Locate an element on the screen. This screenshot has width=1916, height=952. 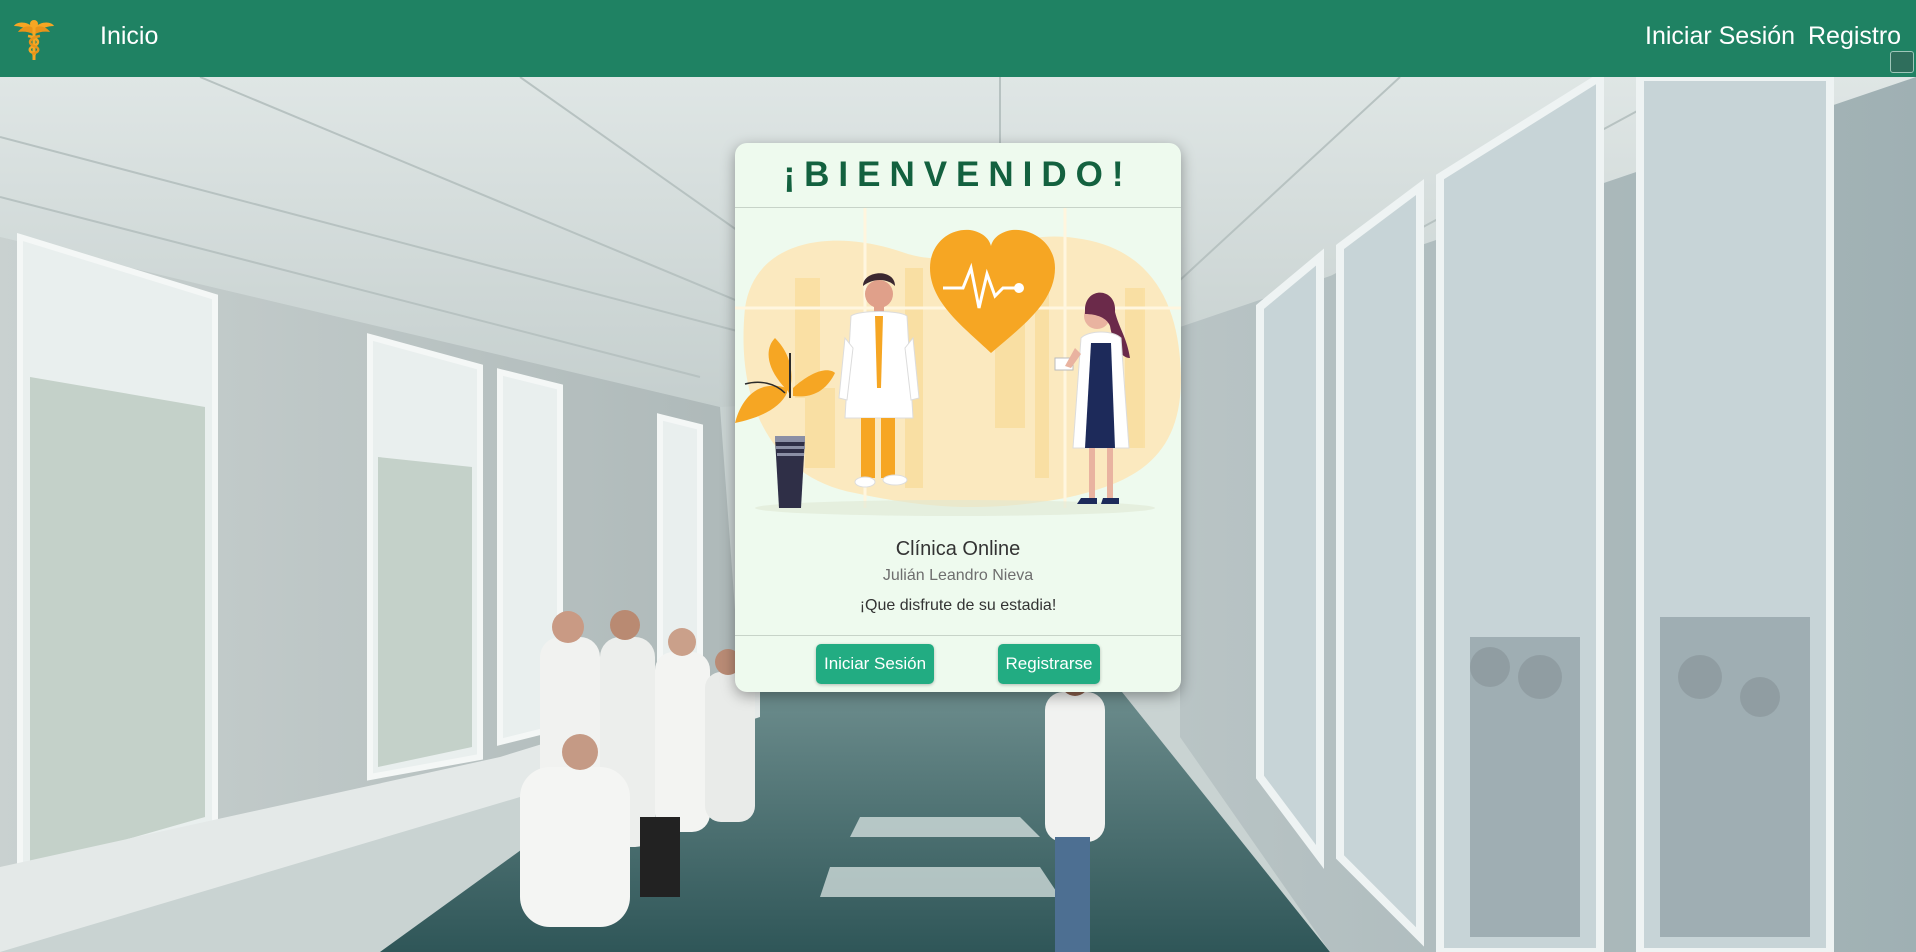
nav-link-home: Inicio is located at coordinates (129, 36).